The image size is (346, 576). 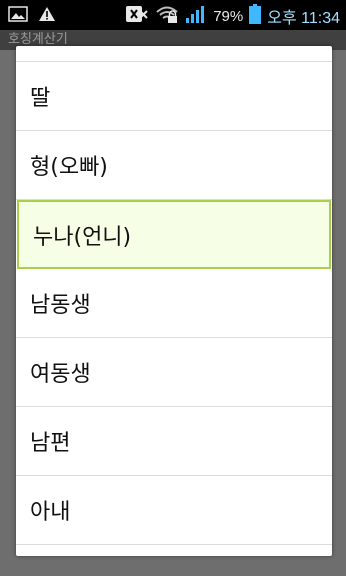 I want to click on no-sim-icon, so click(x=137, y=16).